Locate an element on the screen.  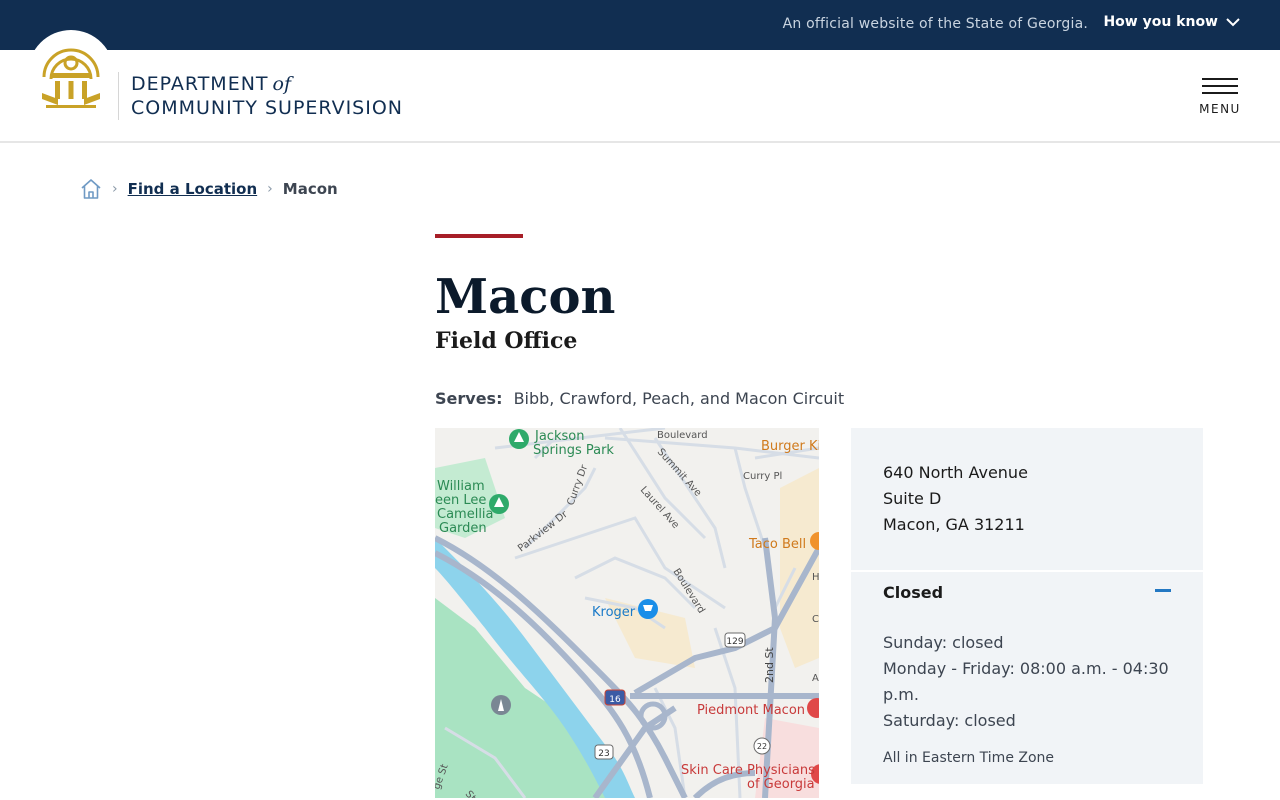
address-line-1: 640 North Avenue is located at coordinates (955, 472).